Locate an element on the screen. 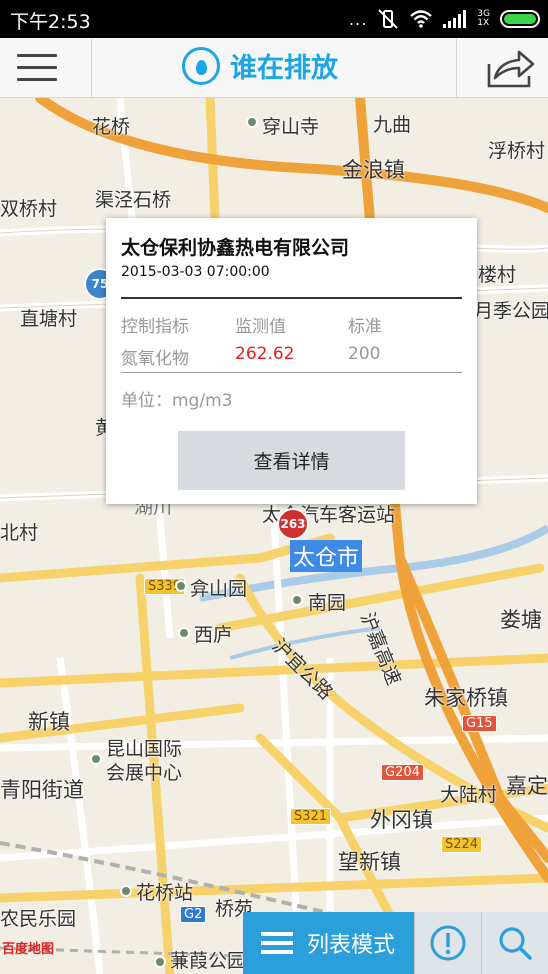  status-time: 下午2:53 is located at coordinates (50, 22).